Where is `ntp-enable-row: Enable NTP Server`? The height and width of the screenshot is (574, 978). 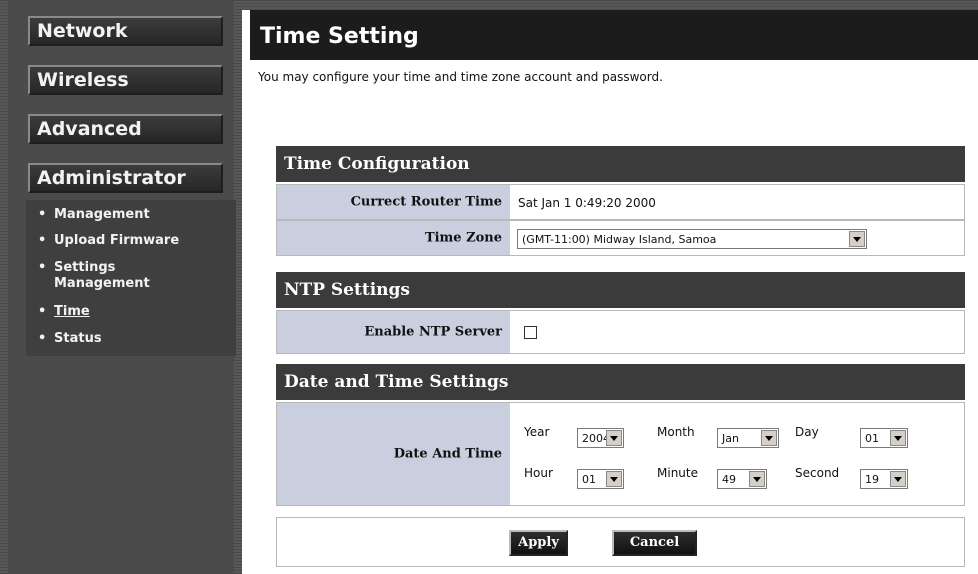
ntp-enable-row: Enable NTP Server is located at coordinates (620, 332).